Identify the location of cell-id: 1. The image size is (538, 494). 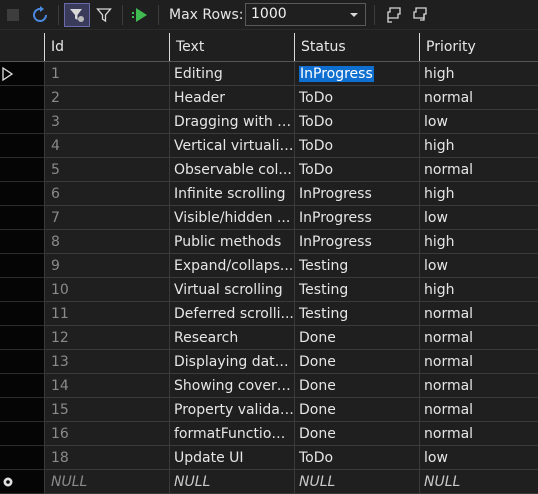
(107, 74).